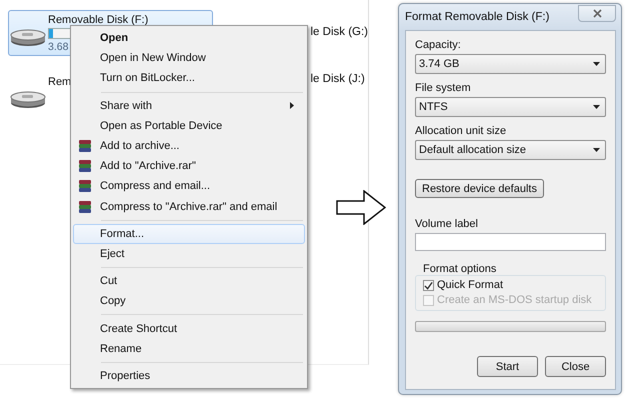  What do you see at coordinates (477, 17) in the screenshot?
I see `window-title: Format Removable Disk (F:)` at bounding box center [477, 17].